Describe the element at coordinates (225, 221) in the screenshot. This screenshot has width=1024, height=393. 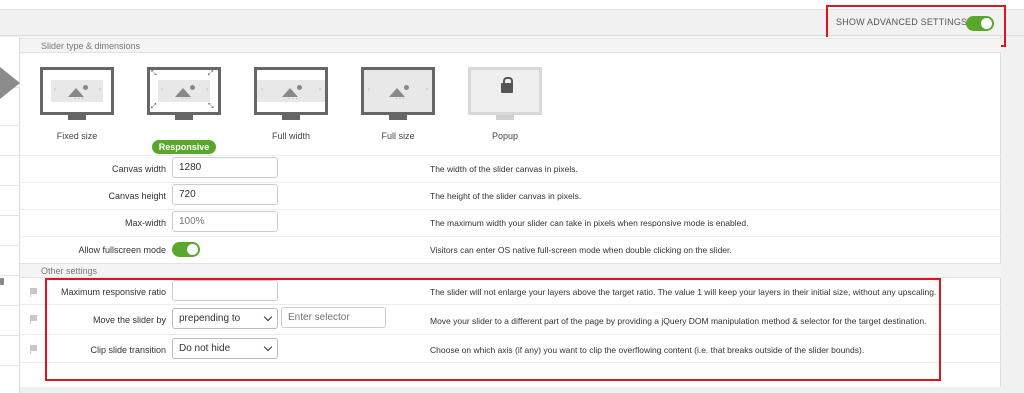
I see `max-width-input` at that location.